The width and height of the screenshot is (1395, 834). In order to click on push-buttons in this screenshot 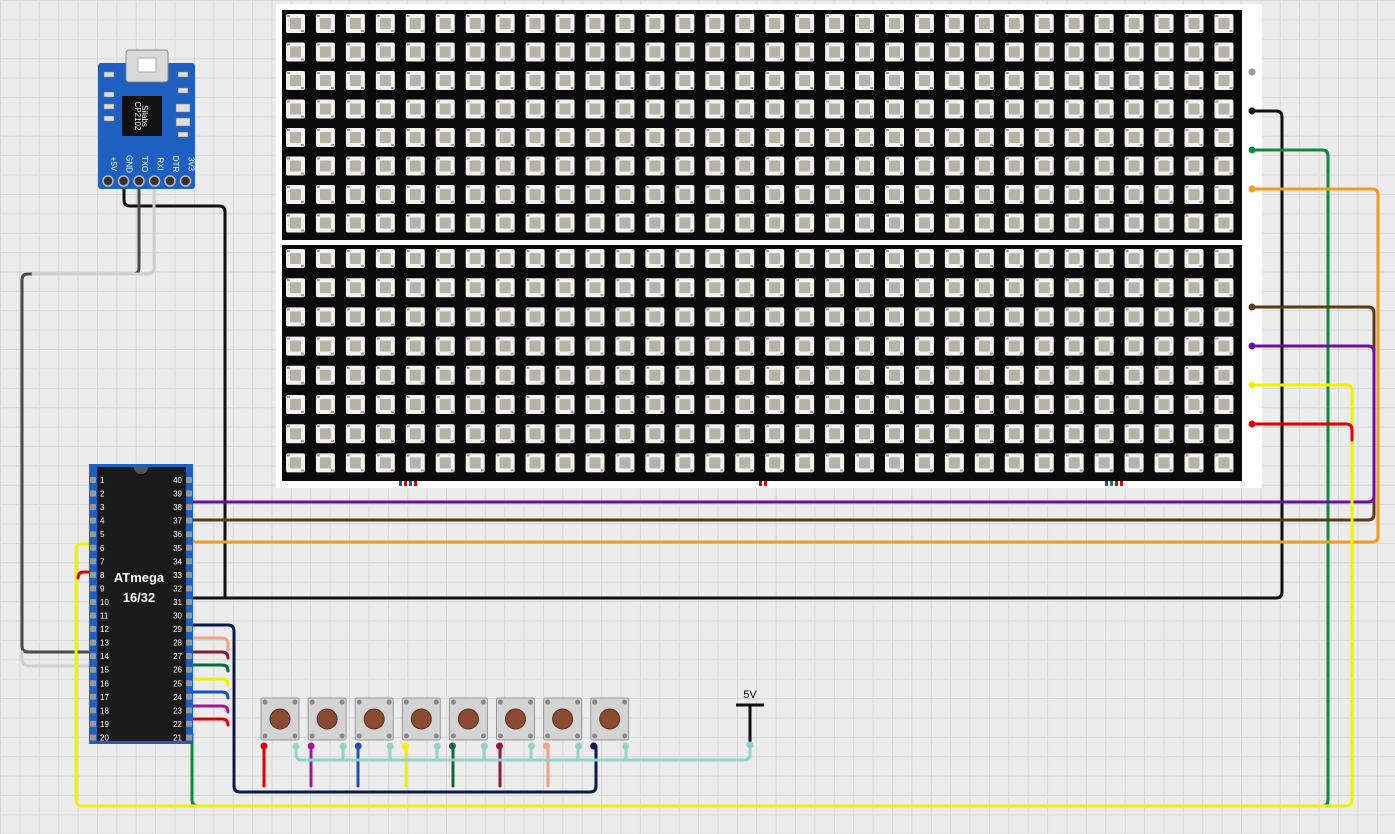, I will do `click(445, 723)`.